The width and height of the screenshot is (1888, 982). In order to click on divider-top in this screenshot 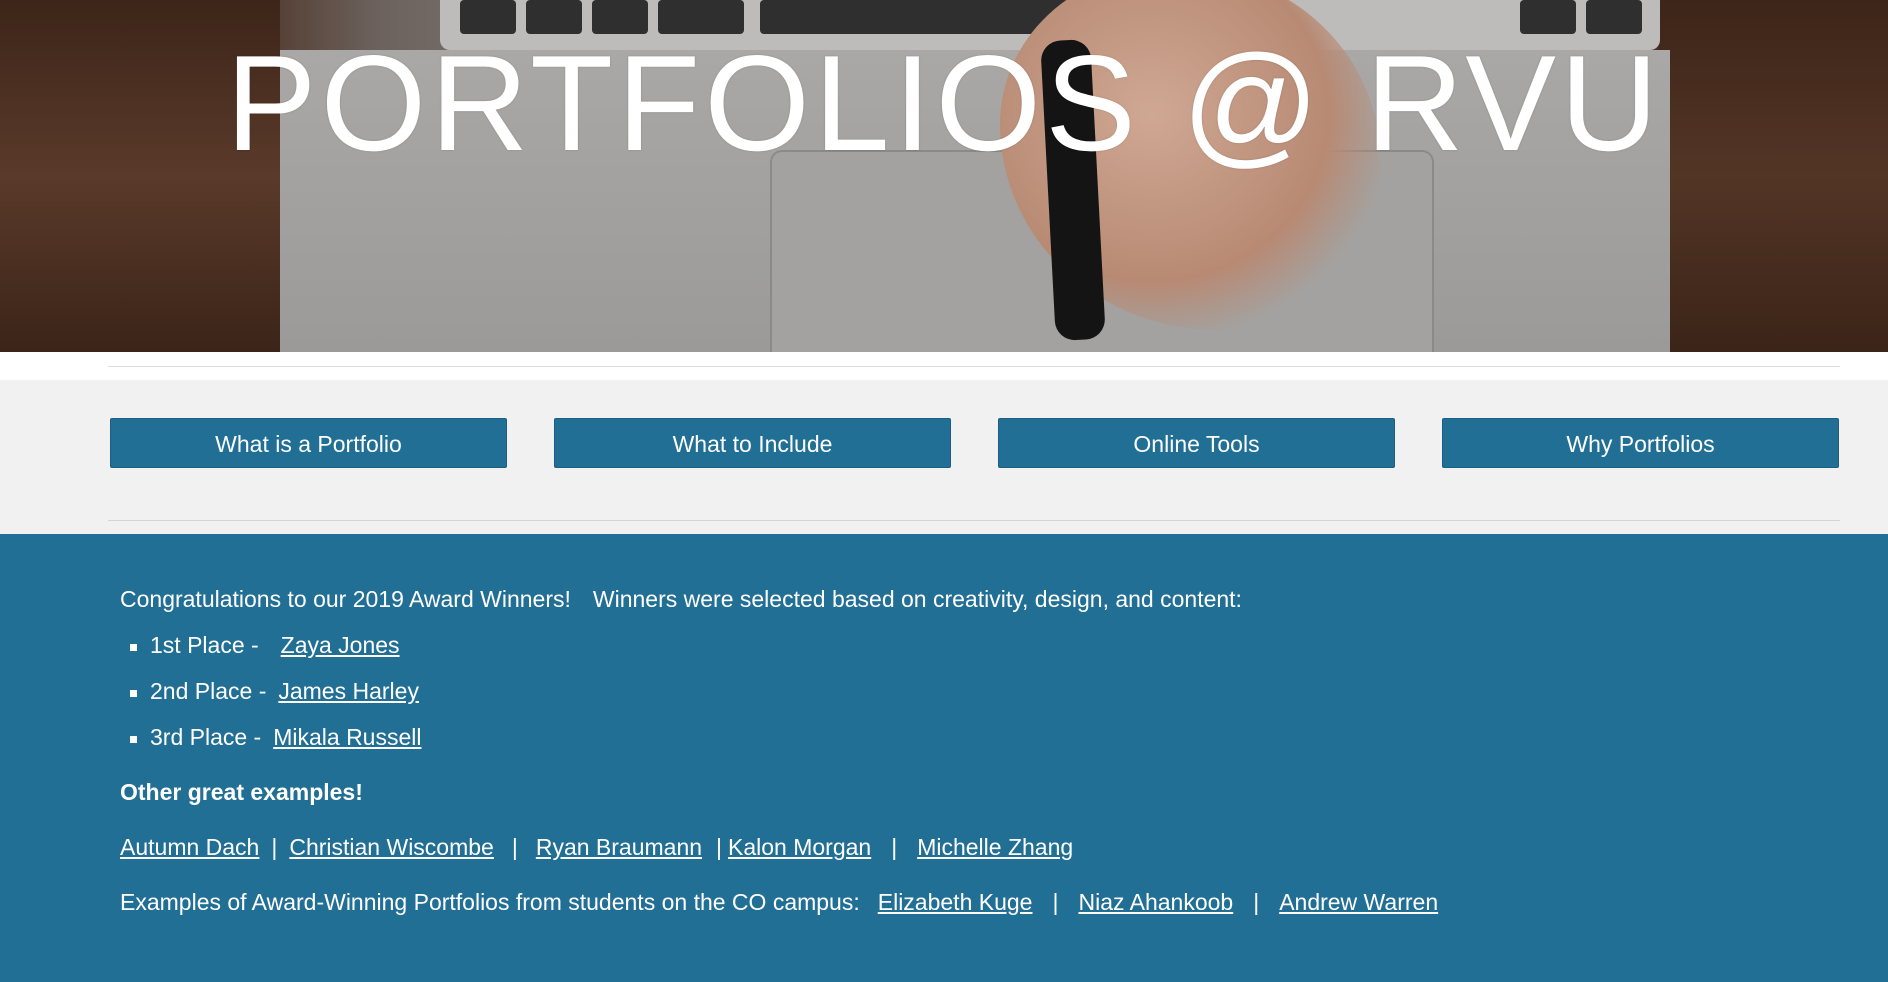, I will do `click(974, 366)`.